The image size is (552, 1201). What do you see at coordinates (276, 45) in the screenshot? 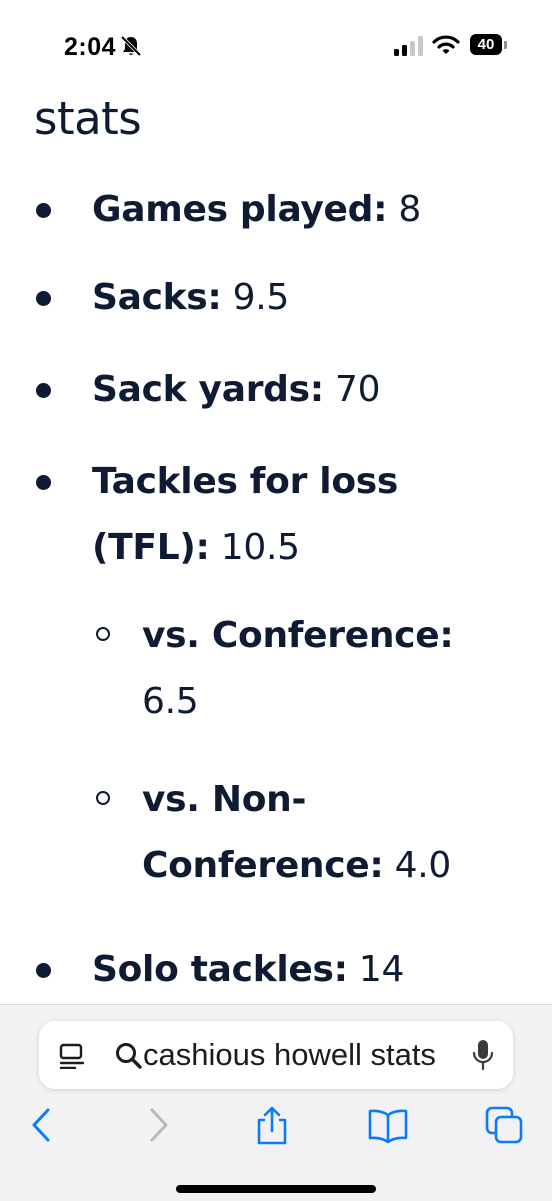
I see `status-bar: 2:04 40` at bounding box center [276, 45].